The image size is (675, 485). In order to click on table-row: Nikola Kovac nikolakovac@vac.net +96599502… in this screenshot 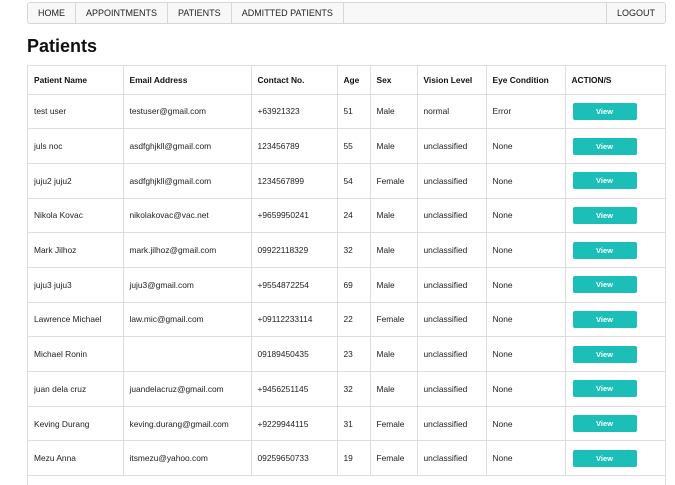, I will do `click(346, 216)`.